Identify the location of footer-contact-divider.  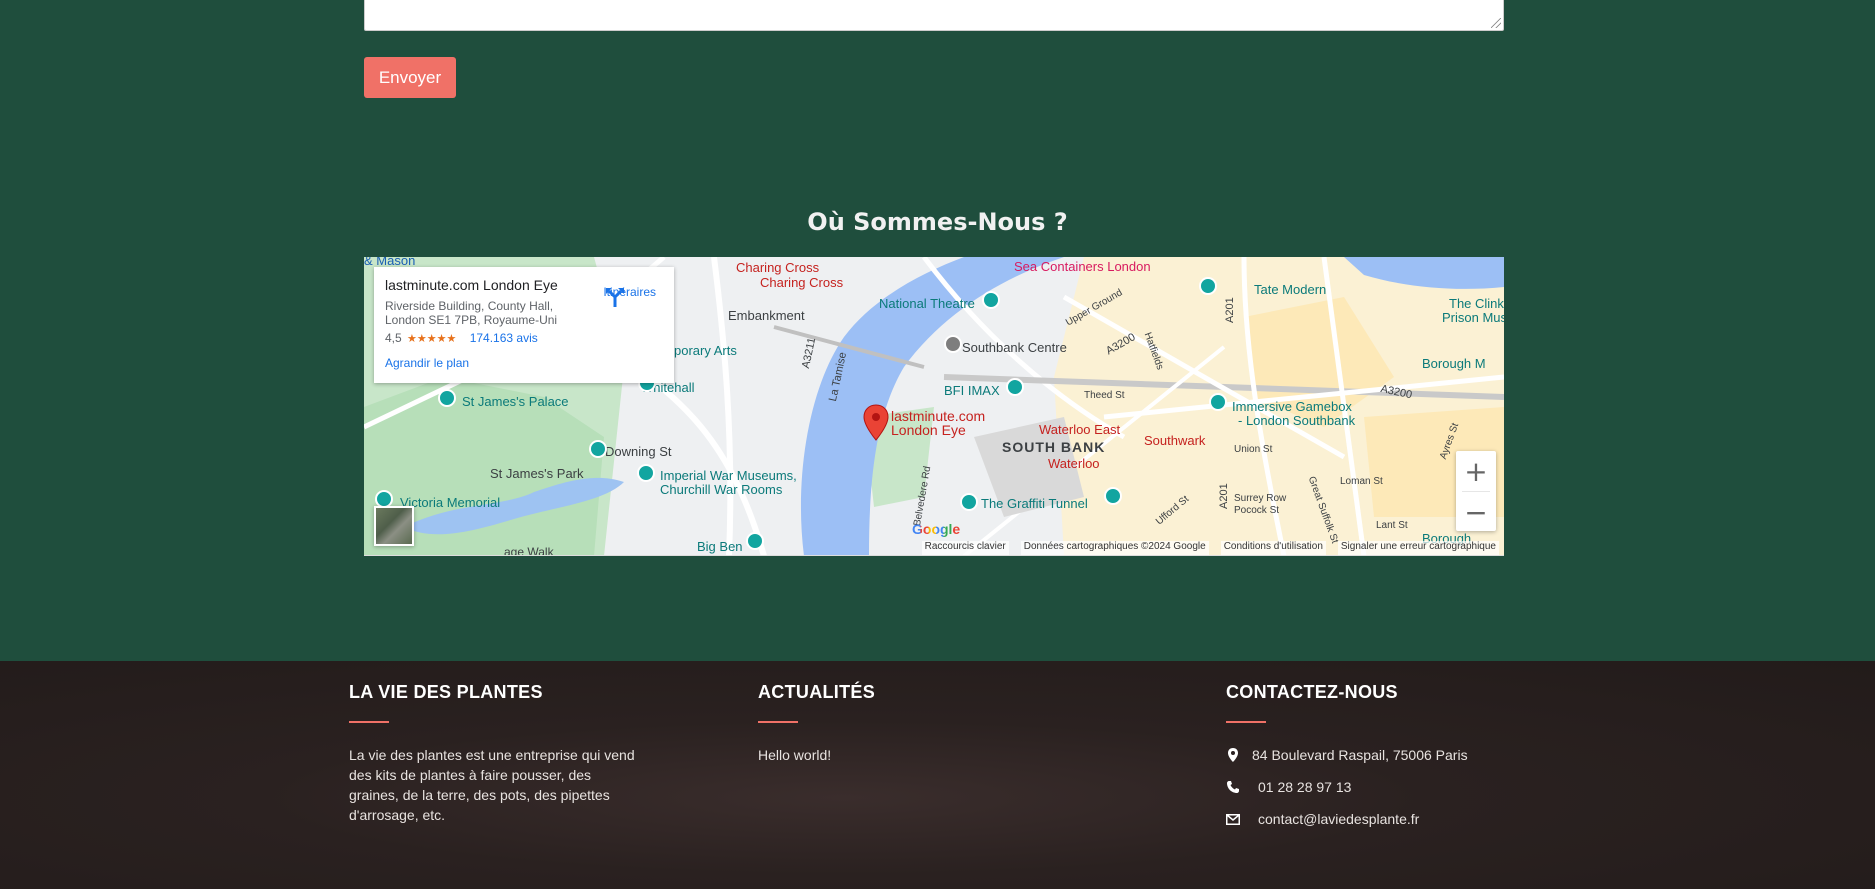
(1246, 722).